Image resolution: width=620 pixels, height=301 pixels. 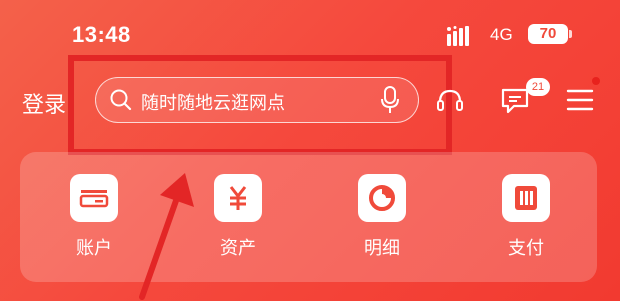 I want to click on payment-icon, so click(x=526, y=198).